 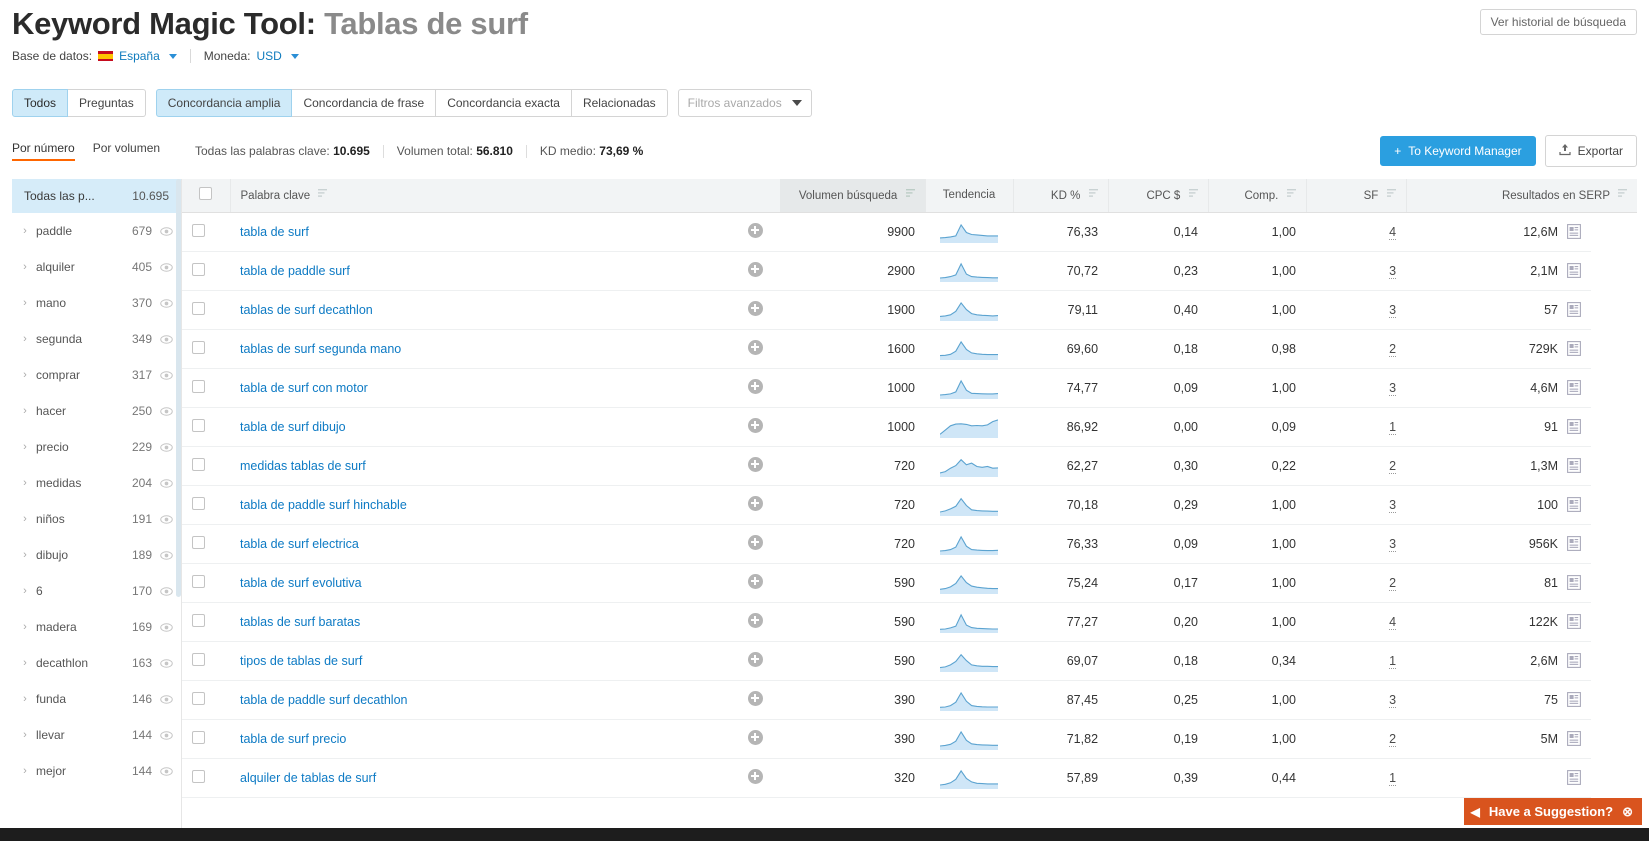 What do you see at coordinates (619, 103) in the screenshot?
I see `filter-relacionadas: Relacionadas` at bounding box center [619, 103].